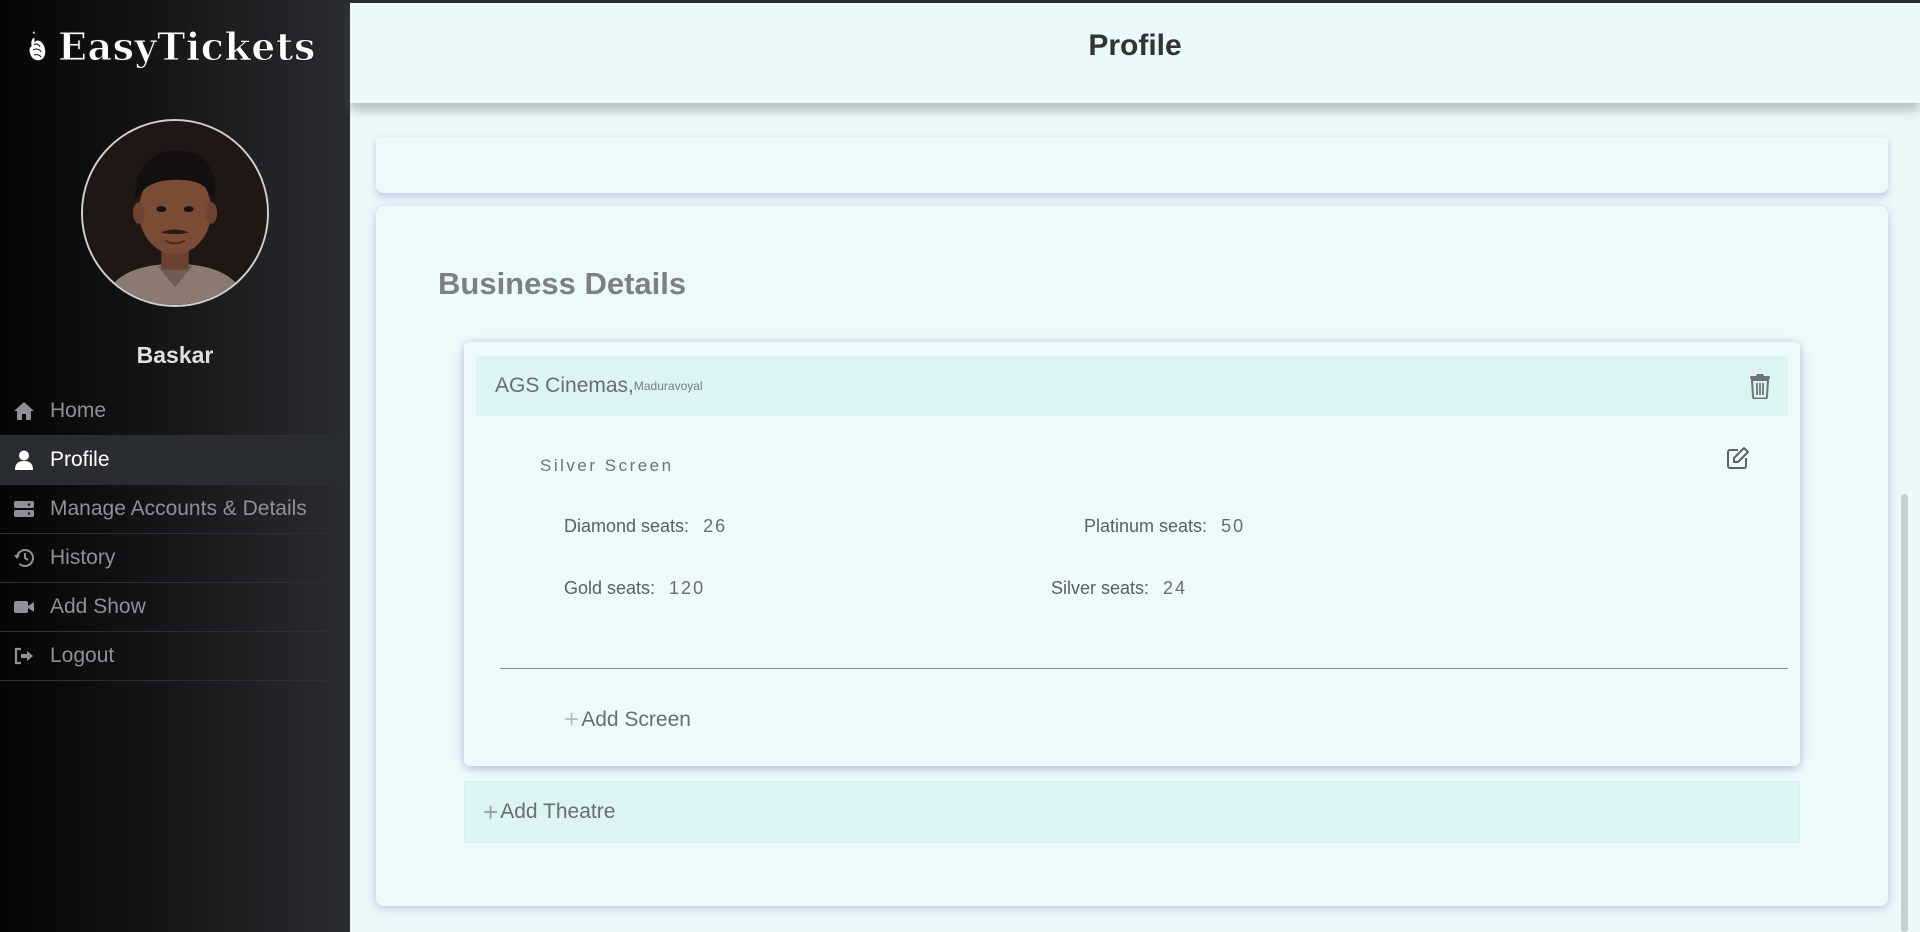  Describe the element at coordinates (83, 557) in the screenshot. I see `sidebar-item-label: History` at that location.